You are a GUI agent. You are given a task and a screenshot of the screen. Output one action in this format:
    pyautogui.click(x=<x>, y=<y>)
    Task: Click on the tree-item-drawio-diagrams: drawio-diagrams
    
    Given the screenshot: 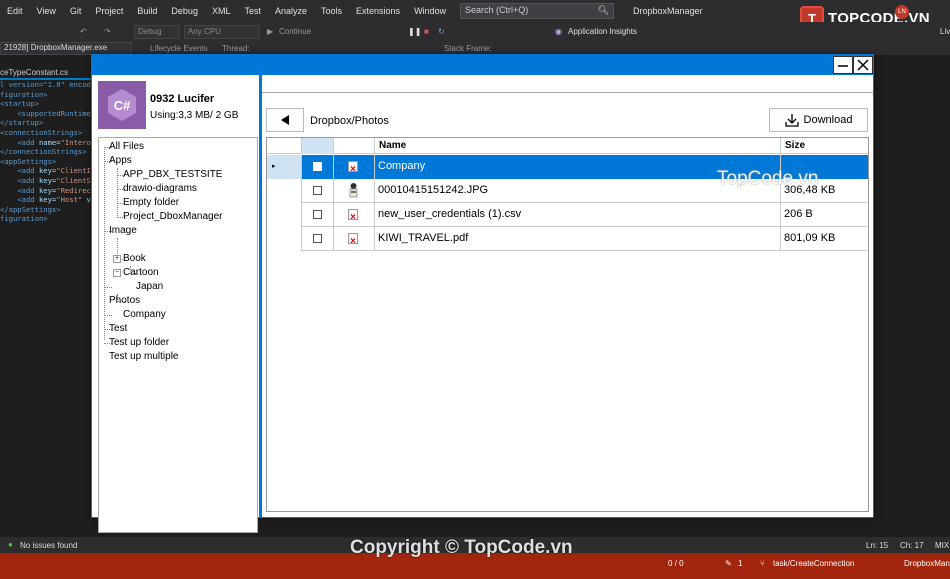 What is the action you would take?
    pyautogui.click(x=160, y=189)
    